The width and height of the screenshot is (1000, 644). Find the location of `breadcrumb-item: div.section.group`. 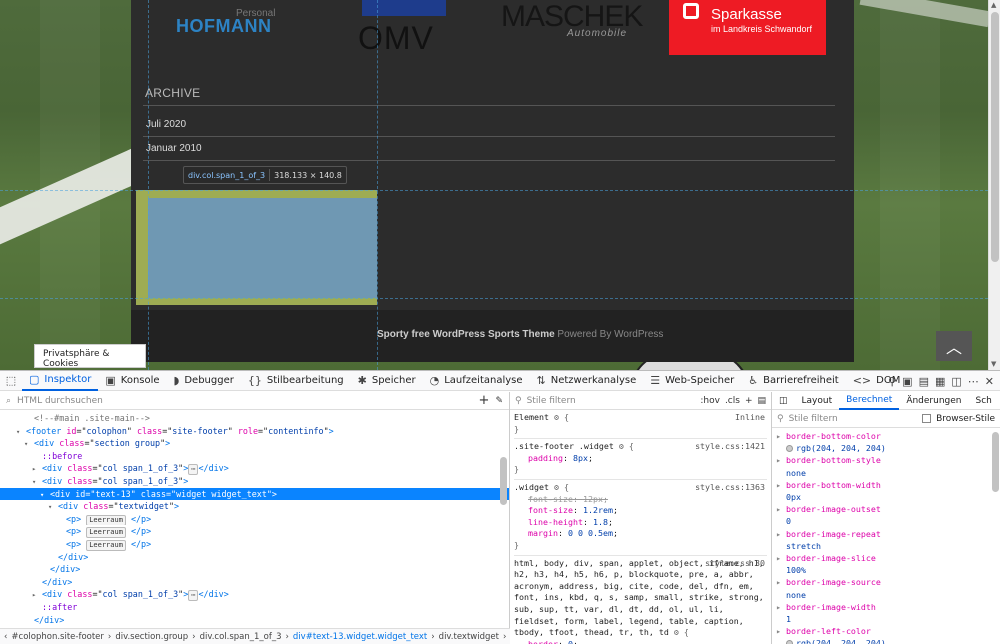

breadcrumb-item: div.section.group is located at coordinates (151, 637).